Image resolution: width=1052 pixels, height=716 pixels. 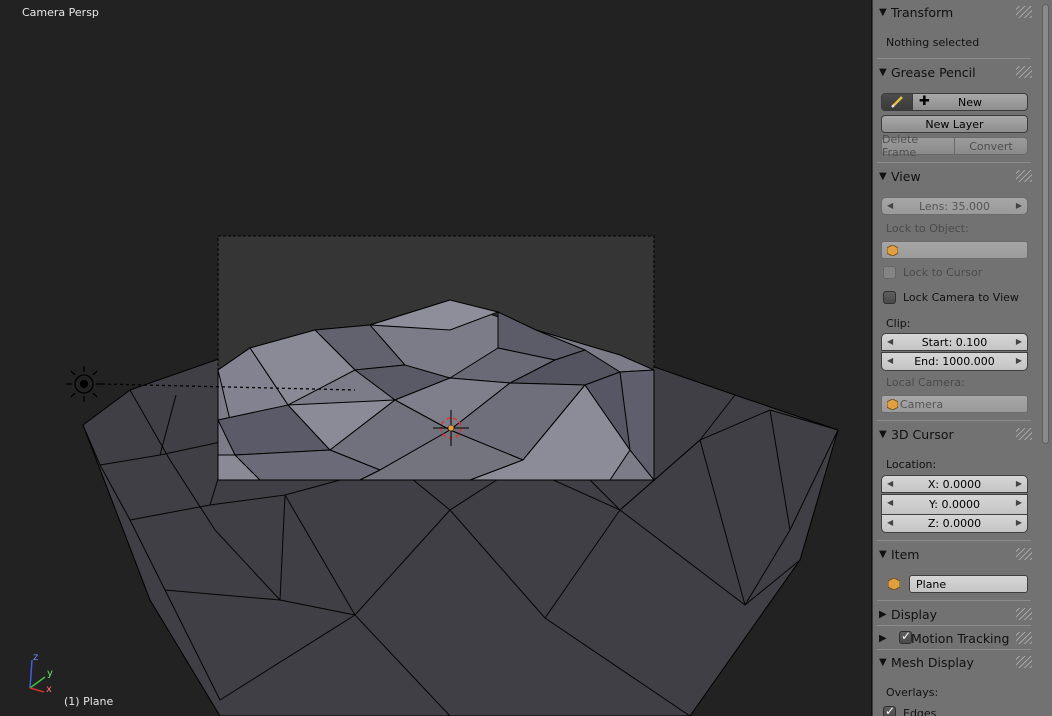 I want to click on panel-title: 3D Cursor, so click(x=922, y=434).